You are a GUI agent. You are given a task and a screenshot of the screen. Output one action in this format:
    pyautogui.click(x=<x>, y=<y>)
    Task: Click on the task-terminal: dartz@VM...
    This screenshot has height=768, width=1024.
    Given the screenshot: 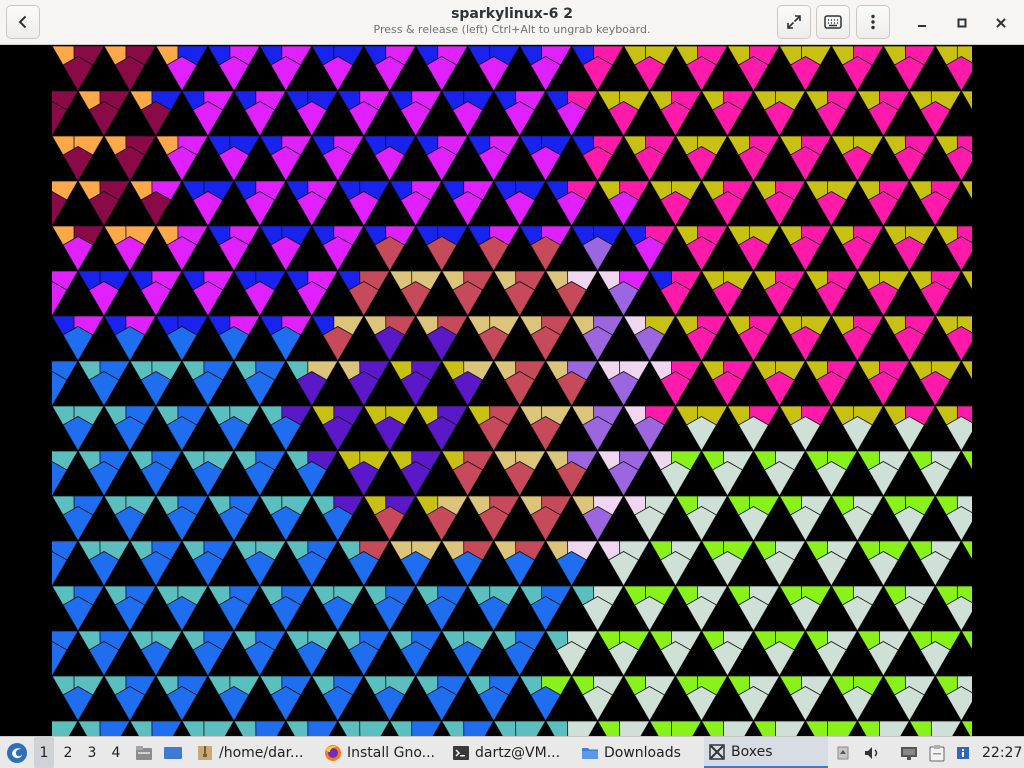 What is the action you would take?
    pyautogui.click(x=512, y=752)
    